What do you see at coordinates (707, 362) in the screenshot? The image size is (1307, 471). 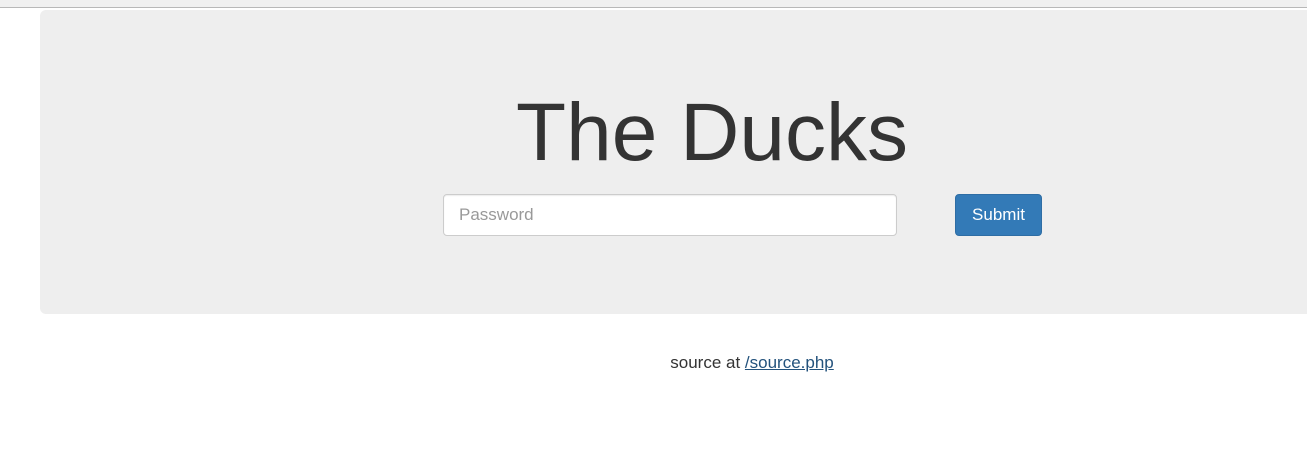 I see `source-note-prefix: source at` at bounding box center [707, 362].